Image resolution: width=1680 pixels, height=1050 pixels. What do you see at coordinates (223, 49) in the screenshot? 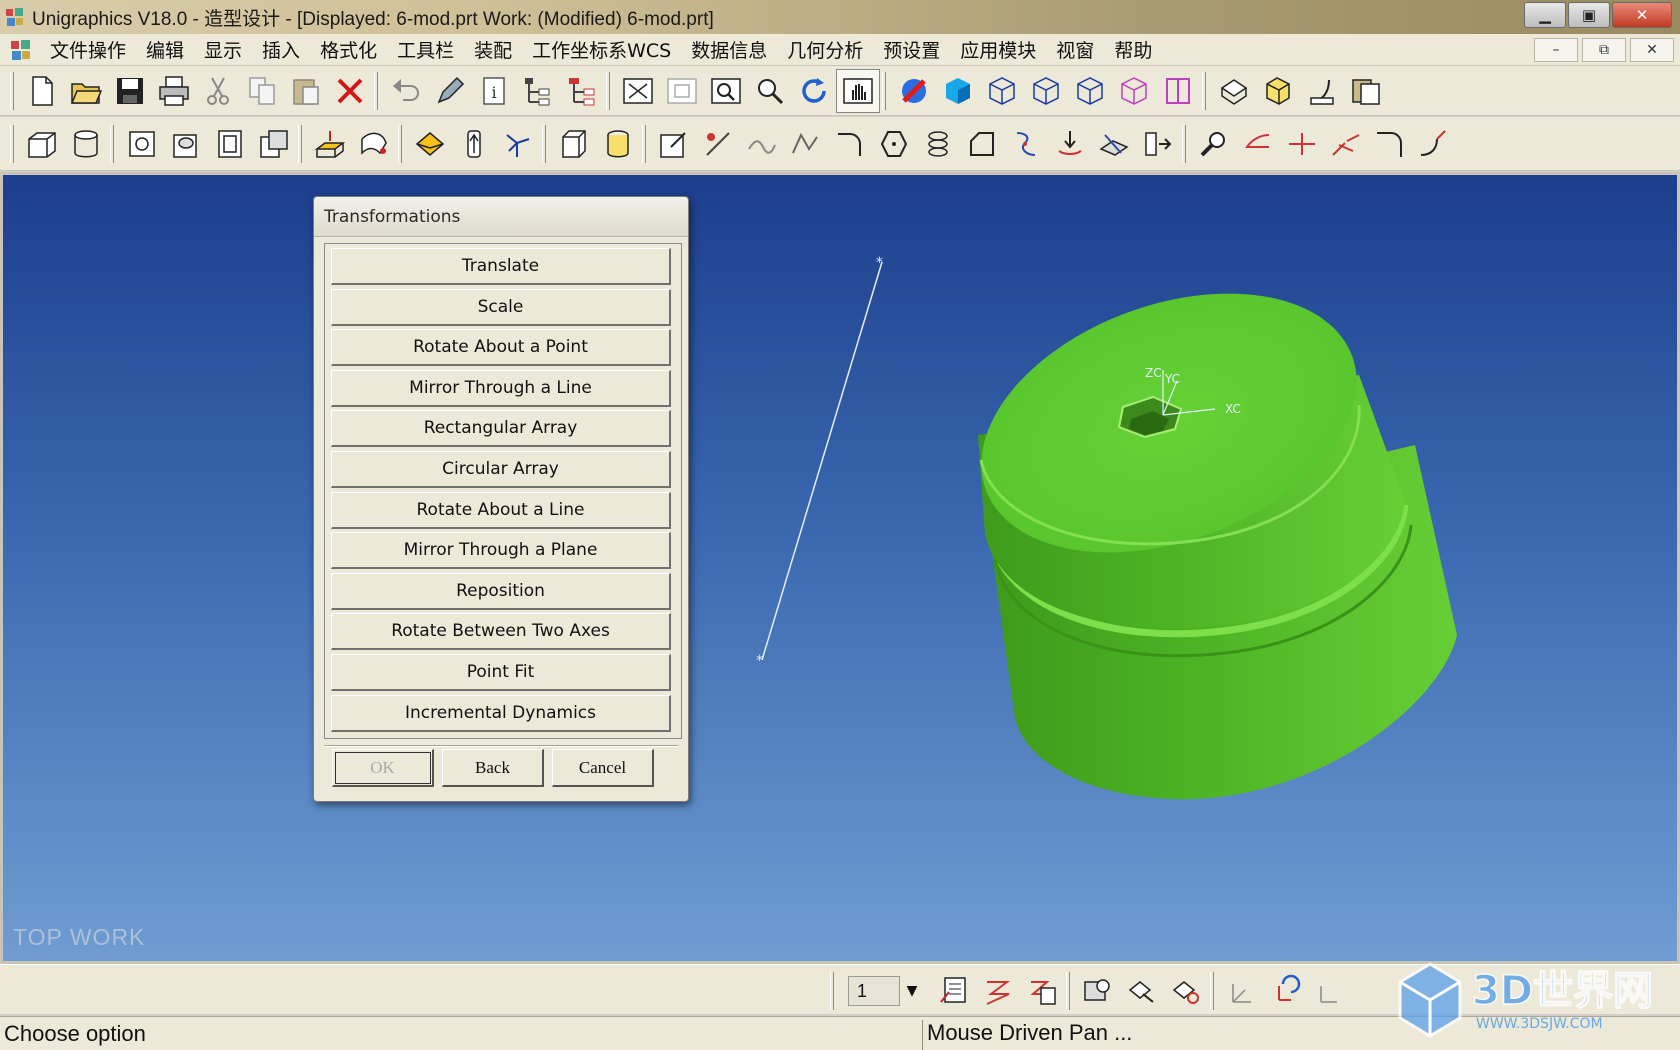
I see `menu-view: 显示` at bounding box center [223, 49].